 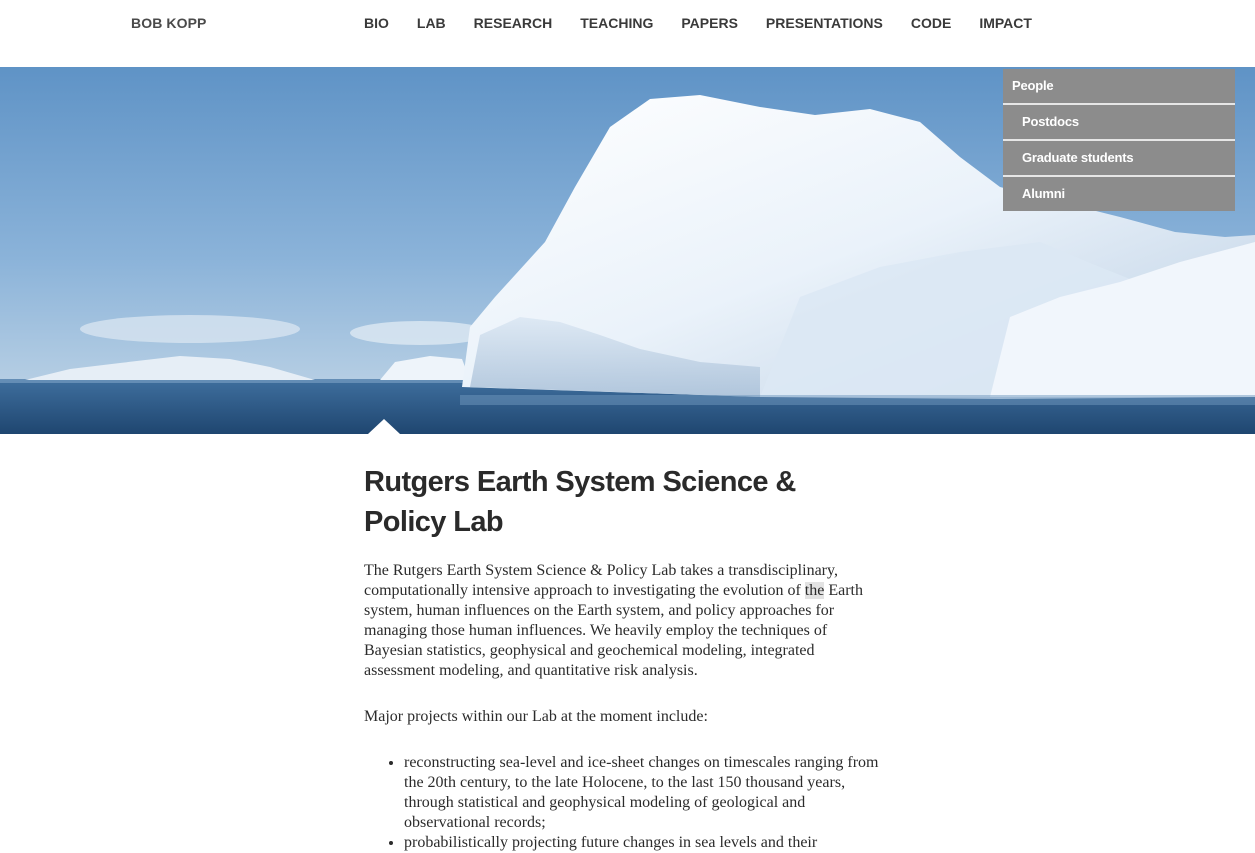 I want to click on nav-link-papers: PAPERS, so click(x=709, y=23).